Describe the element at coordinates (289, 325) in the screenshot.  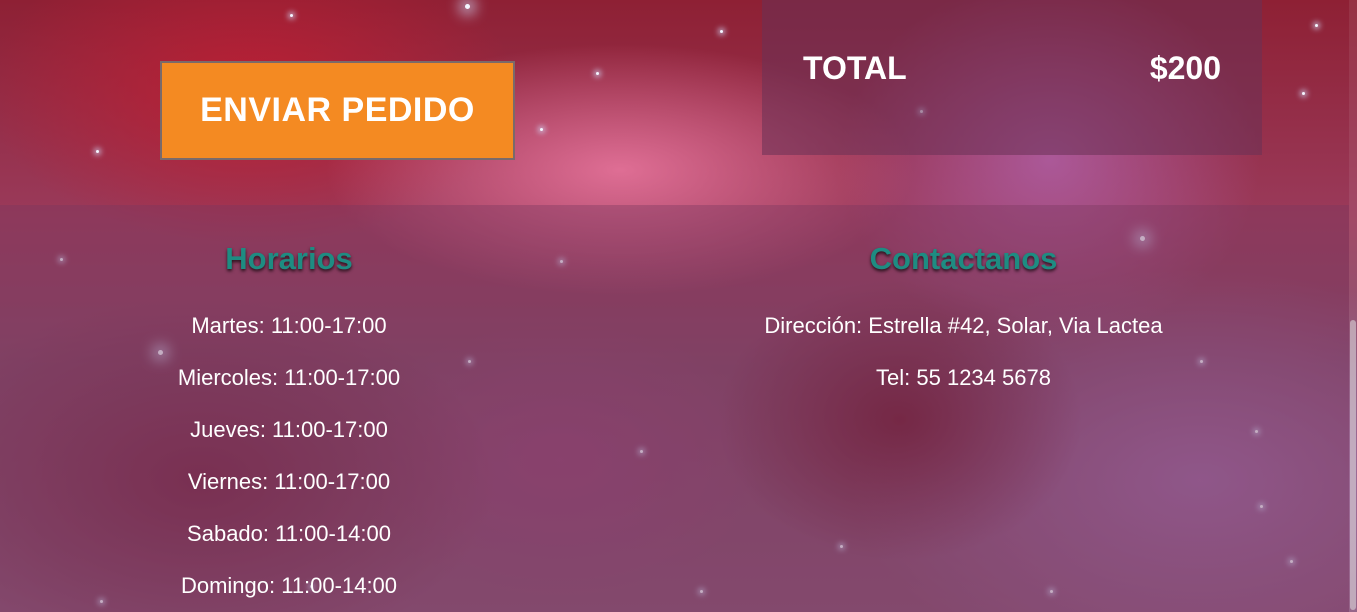
I see `hours-line: Martes: 11:00-17:00` at that location.